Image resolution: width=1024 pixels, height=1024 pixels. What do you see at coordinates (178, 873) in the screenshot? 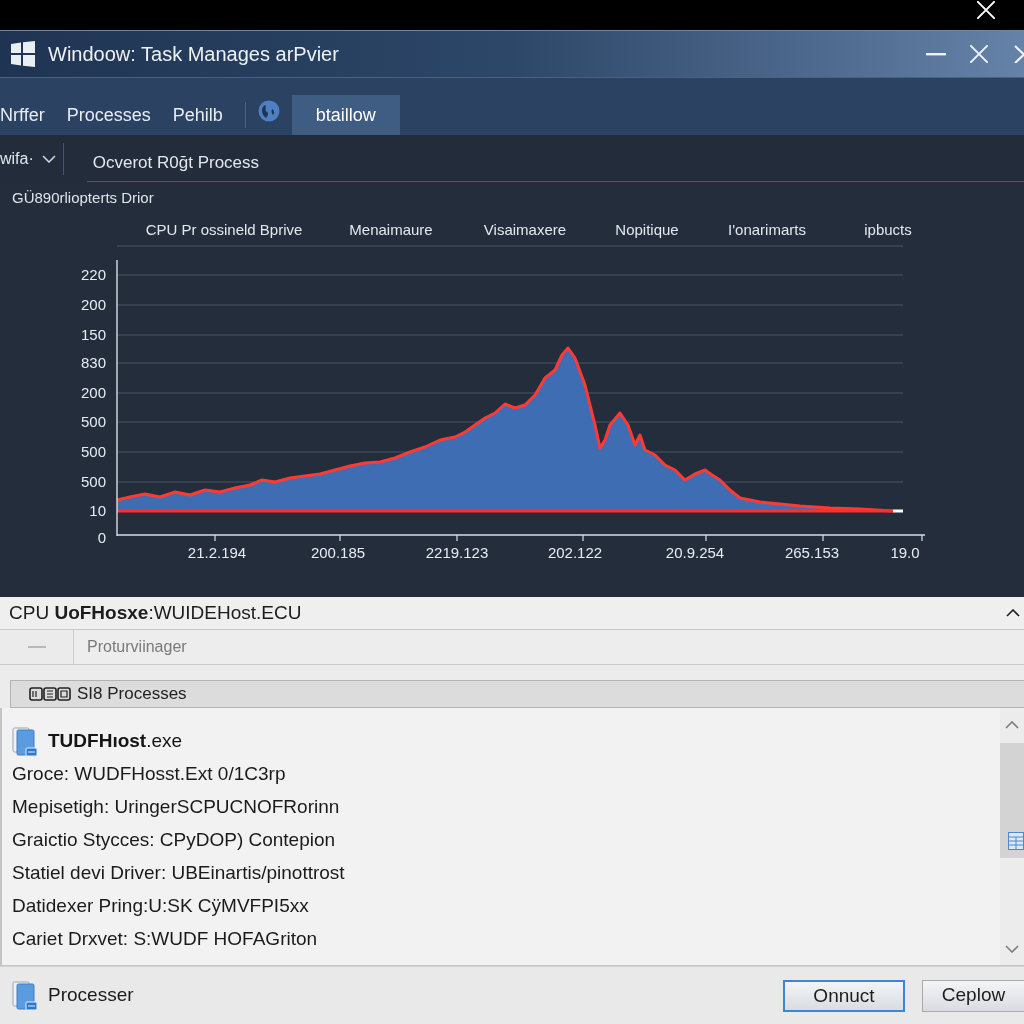
I see `detail-line: Statiel devi Driver: UBEinartis/pinottrost` at bounding box center [178, 873].